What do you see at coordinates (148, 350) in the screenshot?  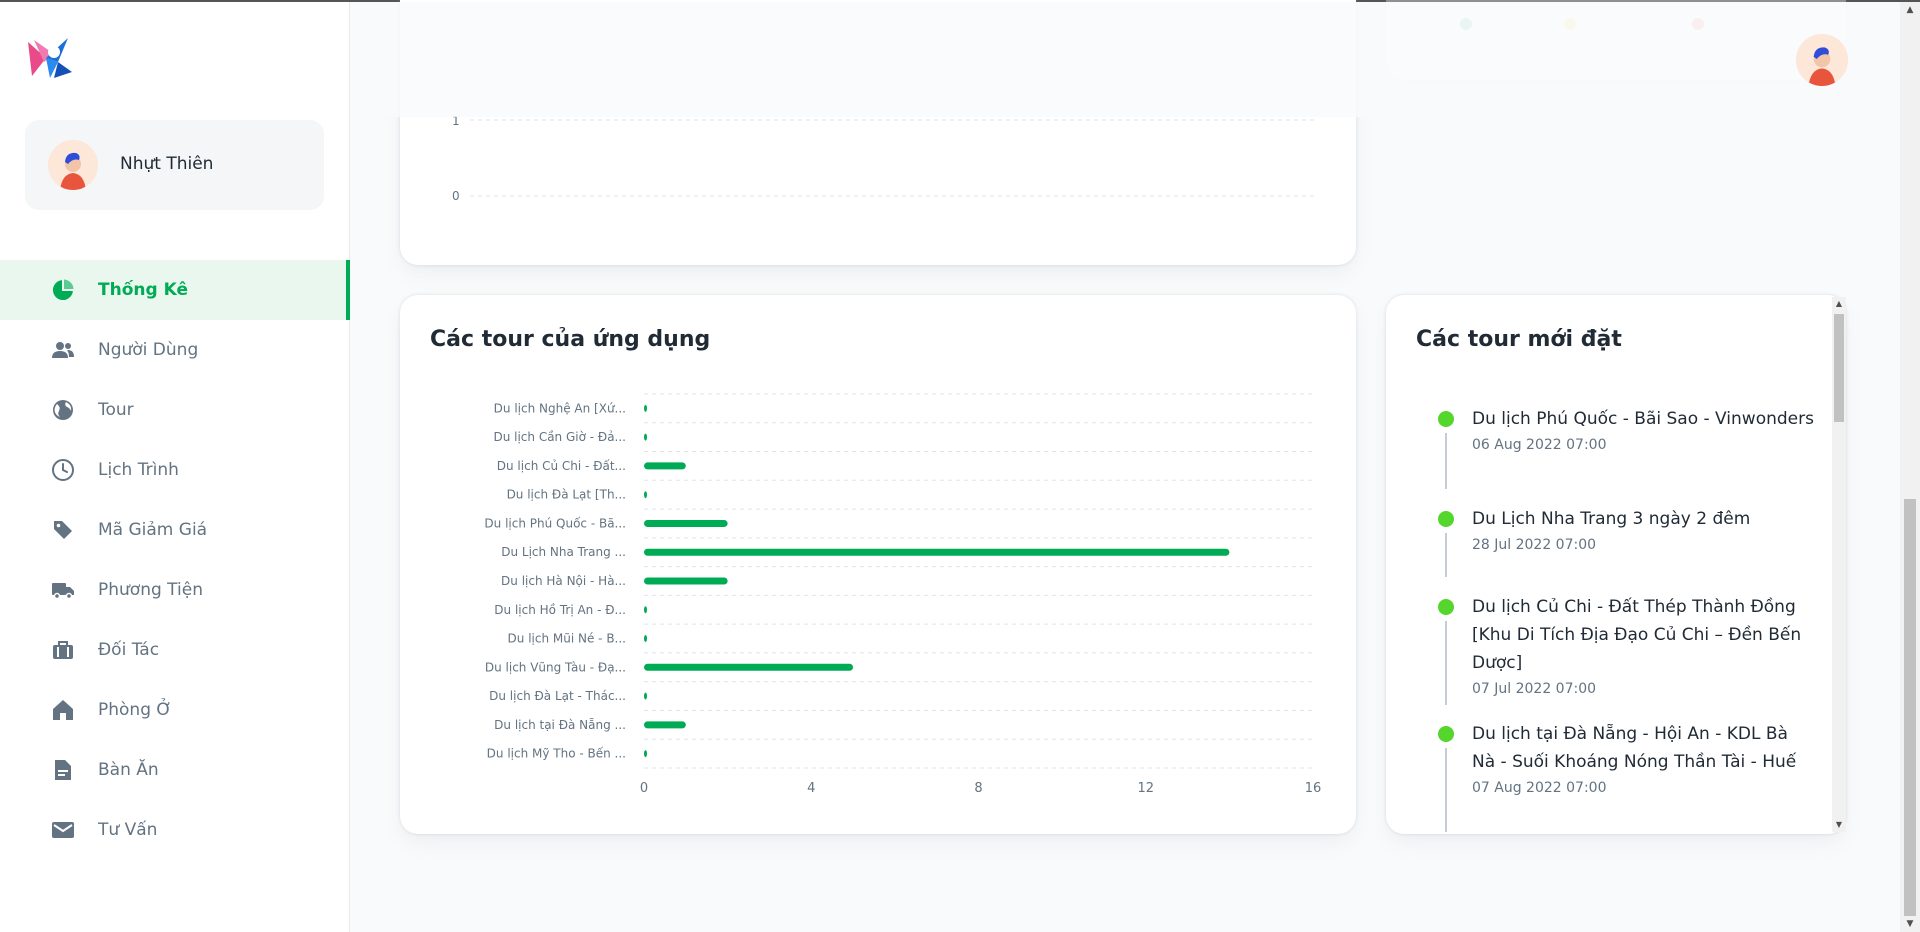 I see `sidebar-item-label: Người Dùng` at bounding box center [148, 350].